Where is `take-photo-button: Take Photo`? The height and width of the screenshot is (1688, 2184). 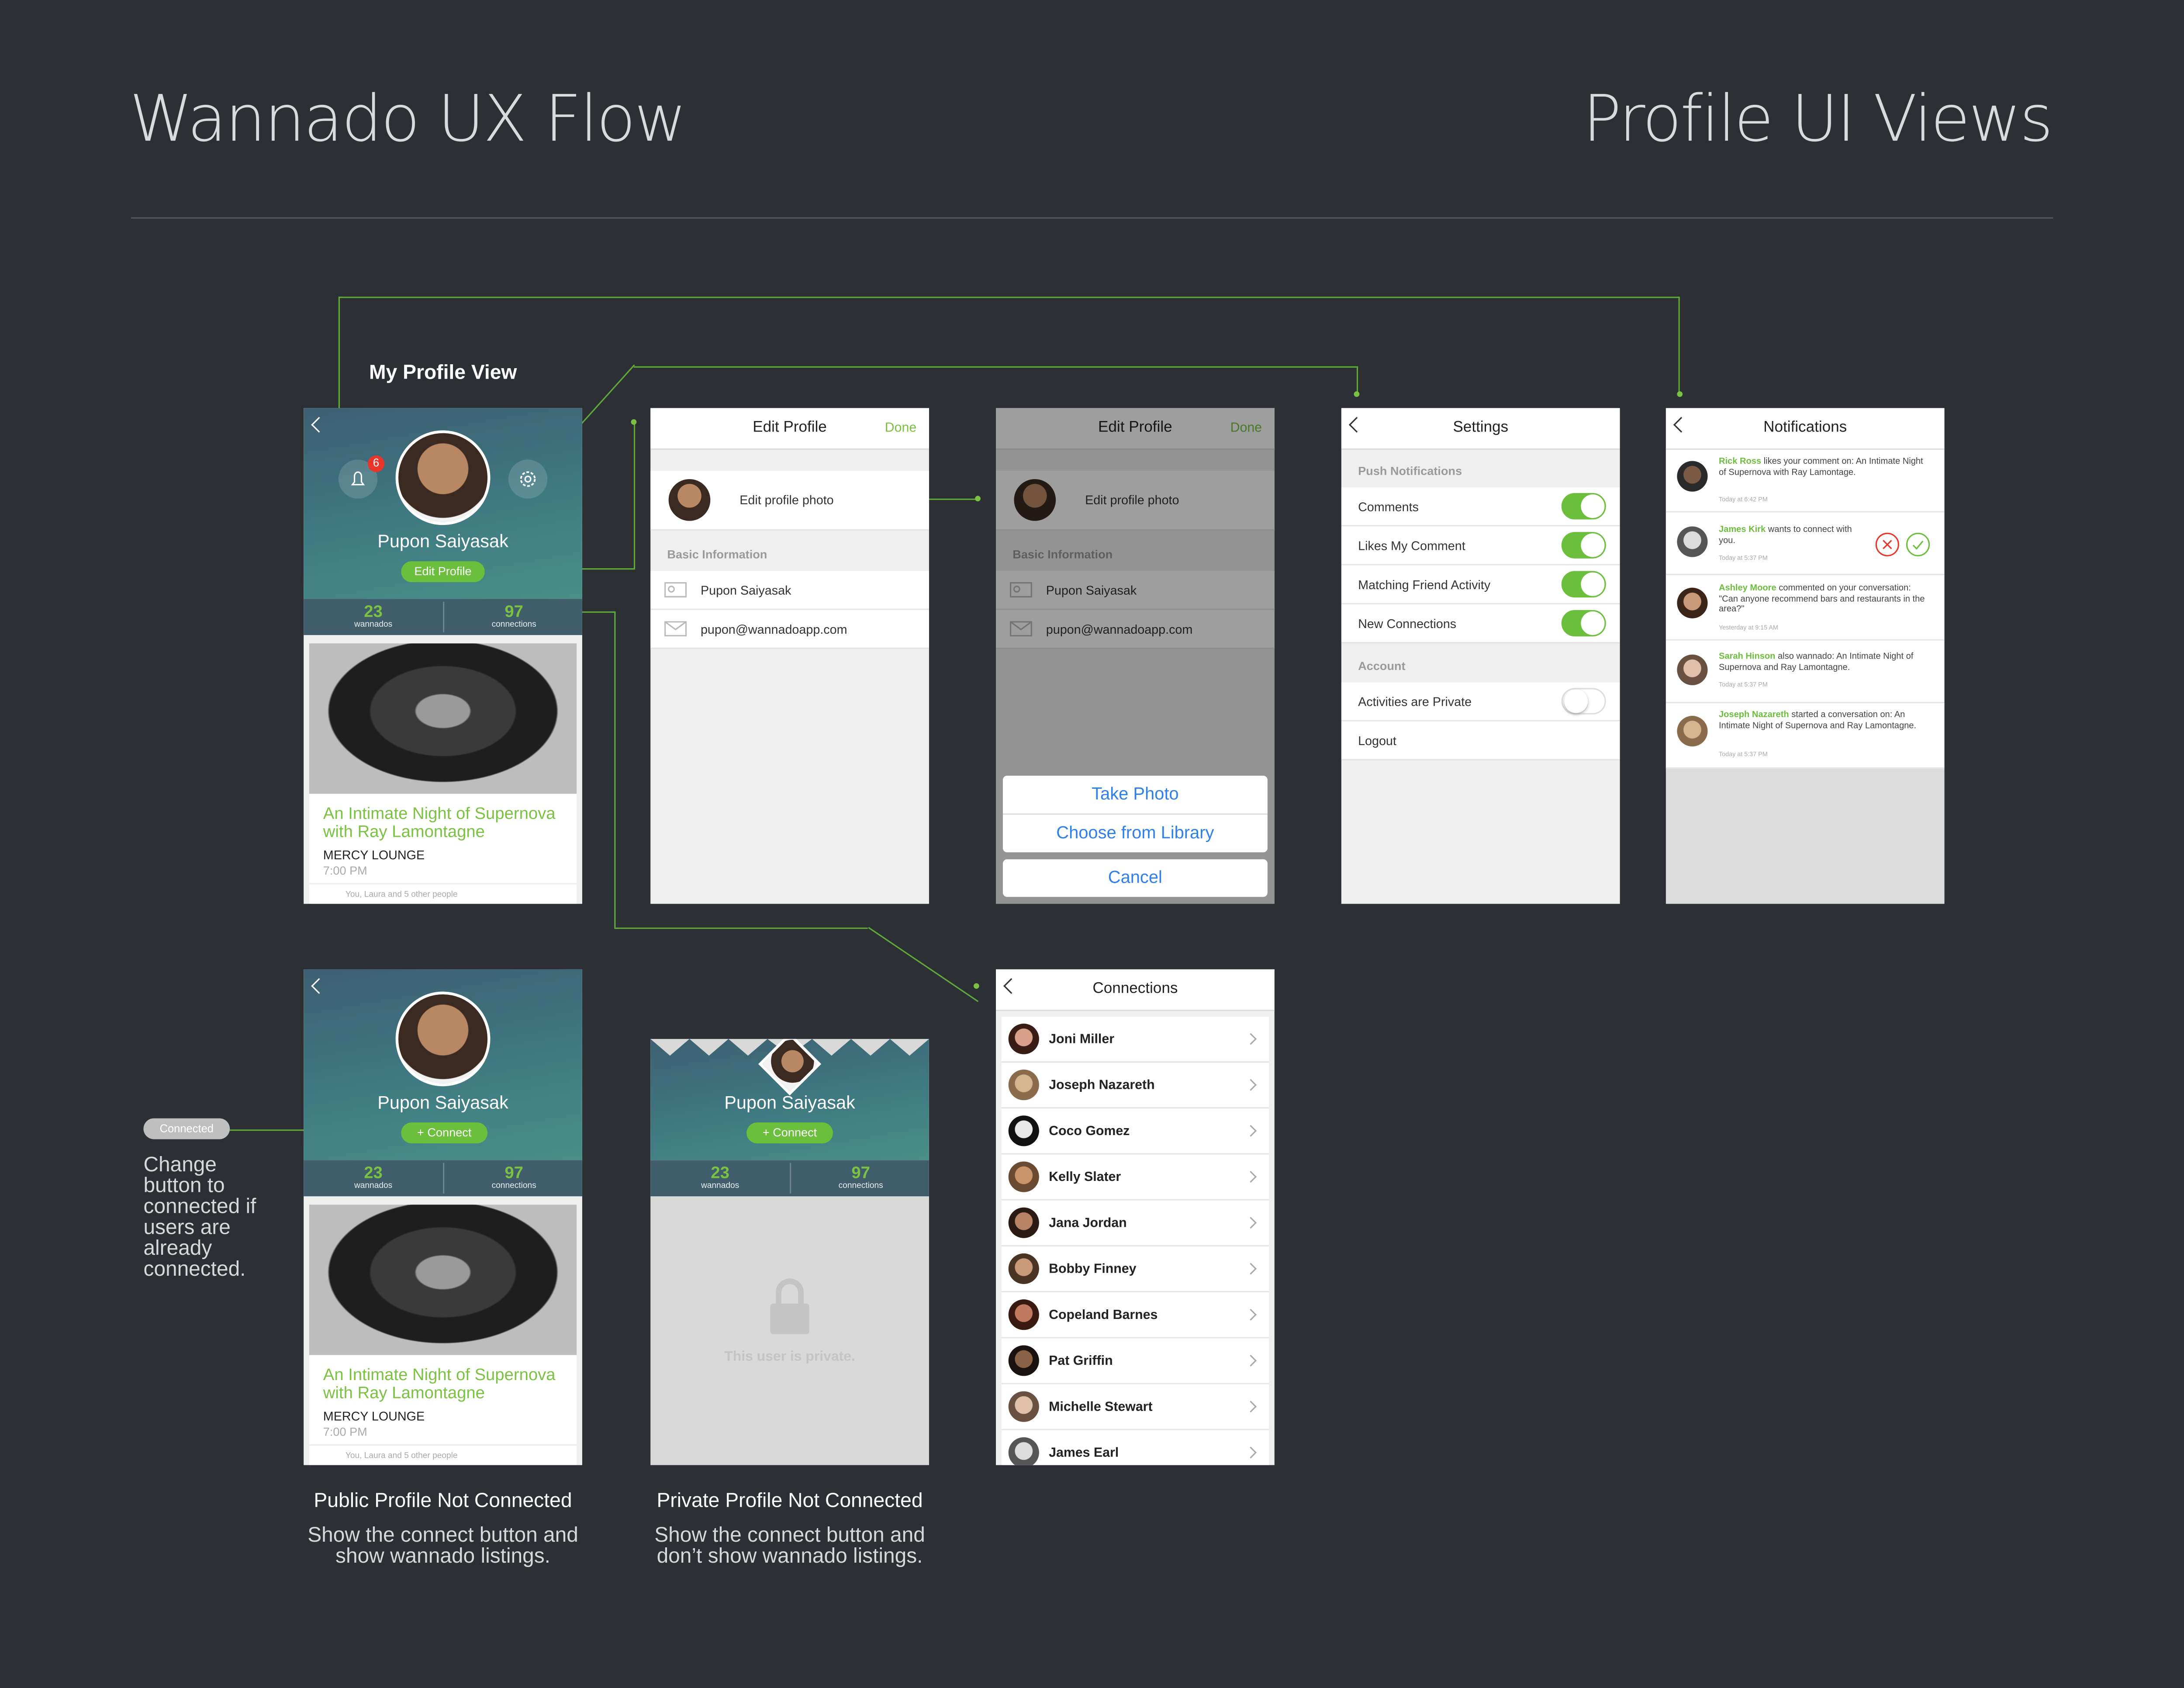 take-photo-button: Take Photo is located at coordinates (1135, 795).